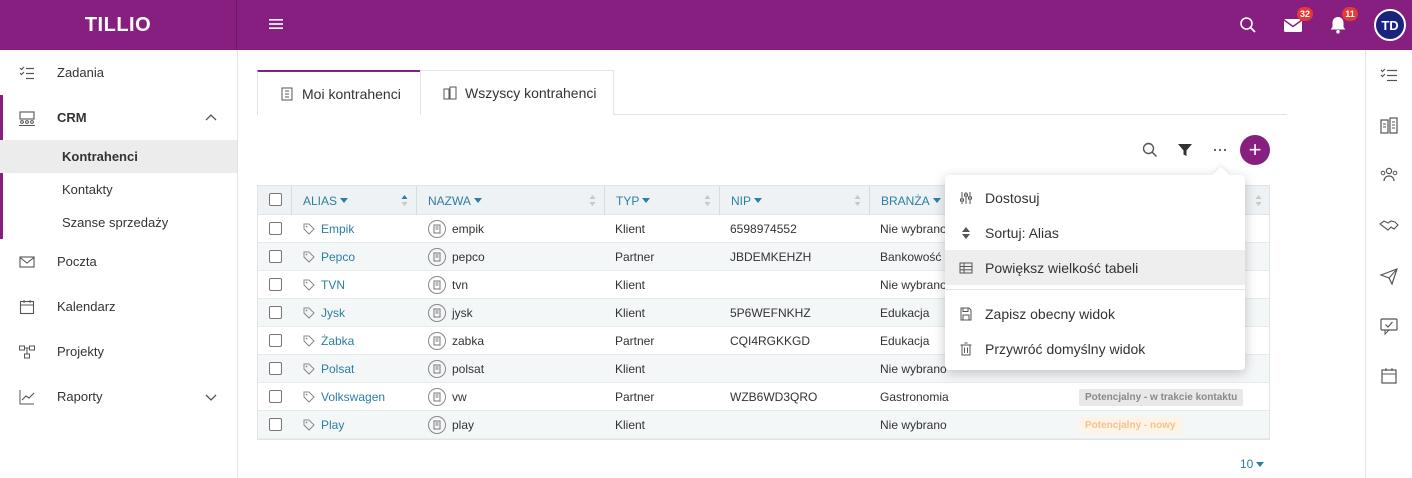  What do you see at coordinates (404, 200) in the screenshot?
I see `sort-asc-icon` at bounding box center [404, 200].